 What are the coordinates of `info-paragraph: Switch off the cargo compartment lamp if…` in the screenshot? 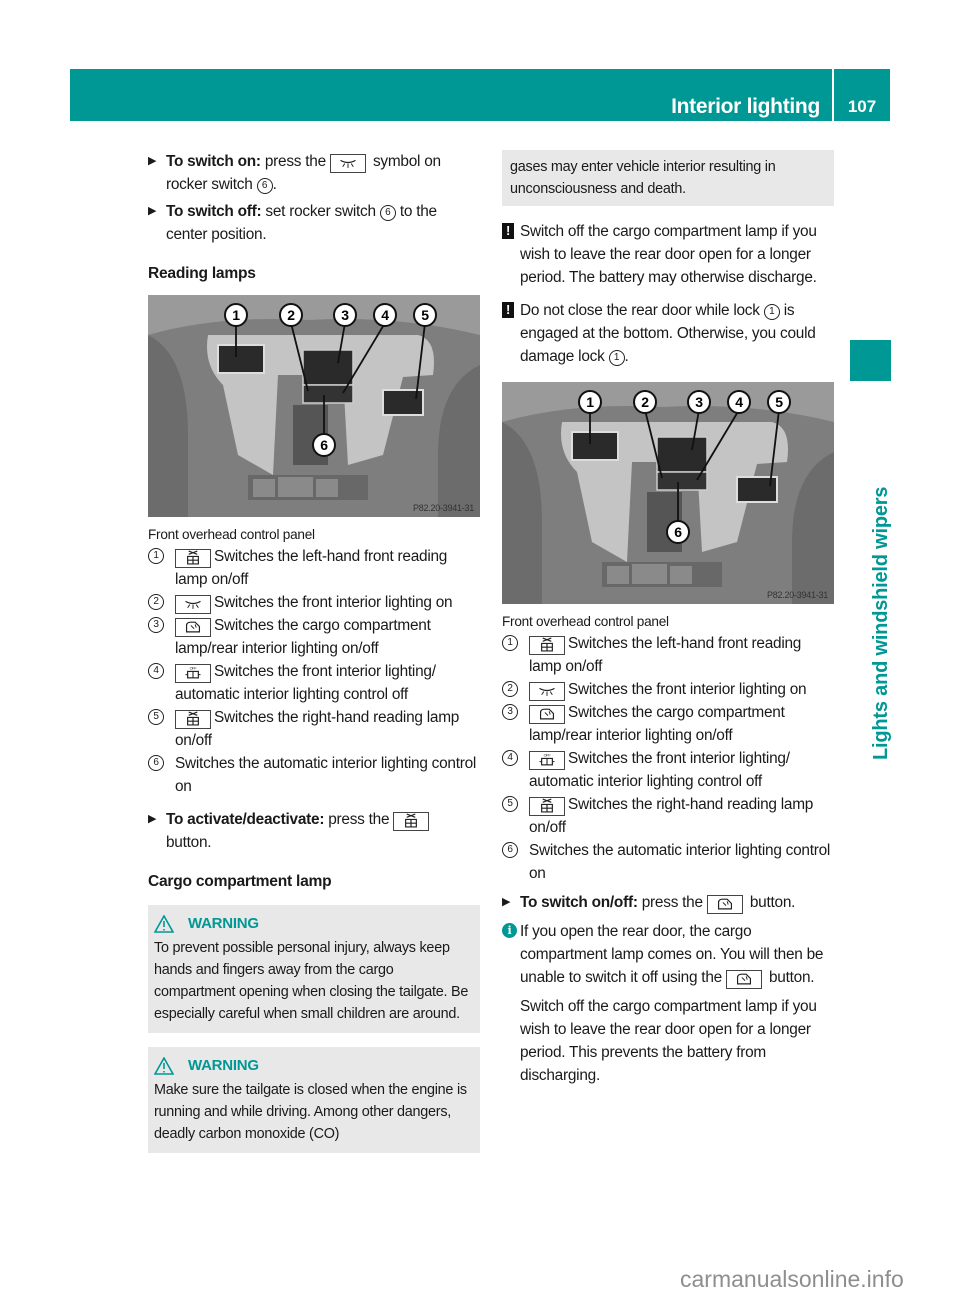 It's located at (668, 1041).